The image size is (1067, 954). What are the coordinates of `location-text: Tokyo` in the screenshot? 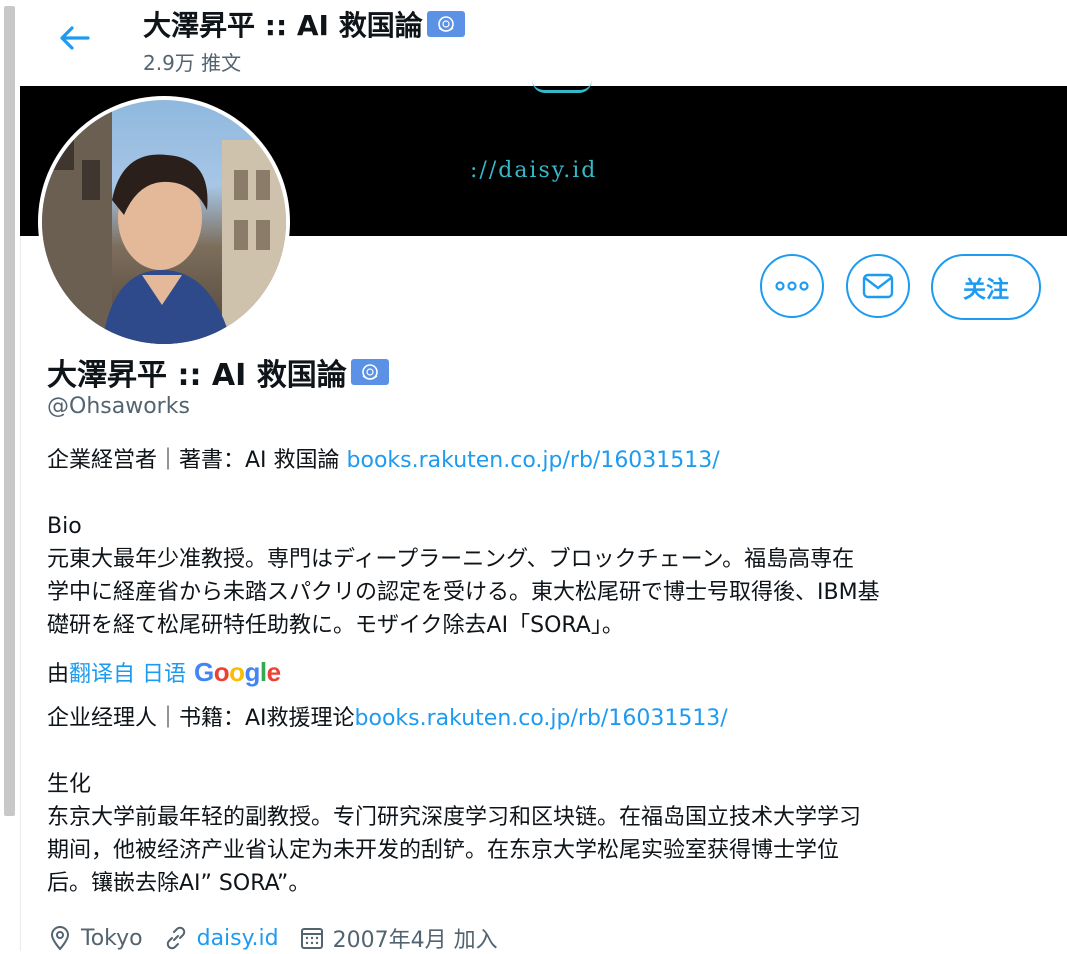 It's located at (112, 938).